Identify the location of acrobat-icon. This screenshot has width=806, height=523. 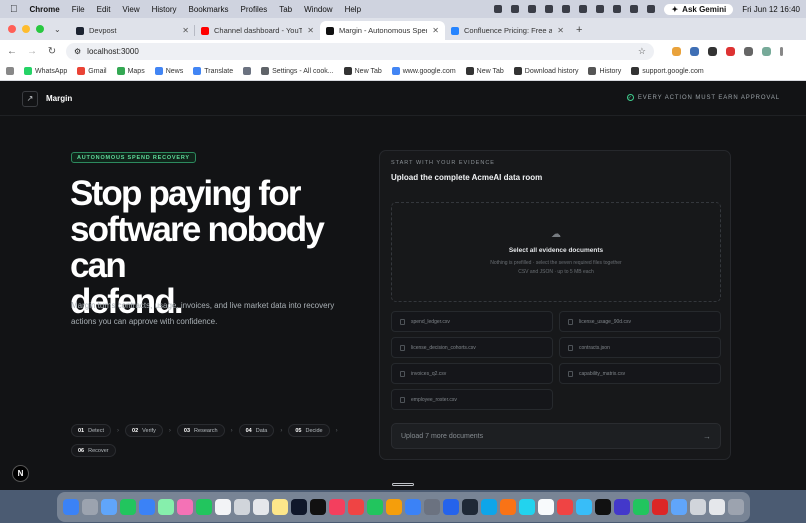
(659, 506).